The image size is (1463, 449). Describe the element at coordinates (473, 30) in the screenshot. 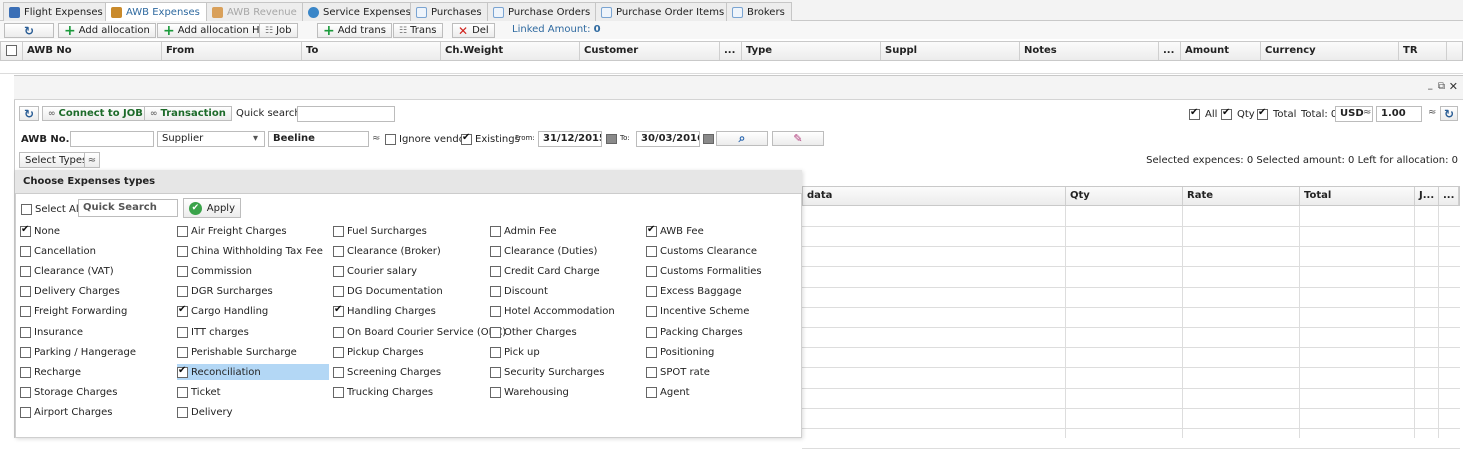

I see `delete-button: ✕ Del` at that location.